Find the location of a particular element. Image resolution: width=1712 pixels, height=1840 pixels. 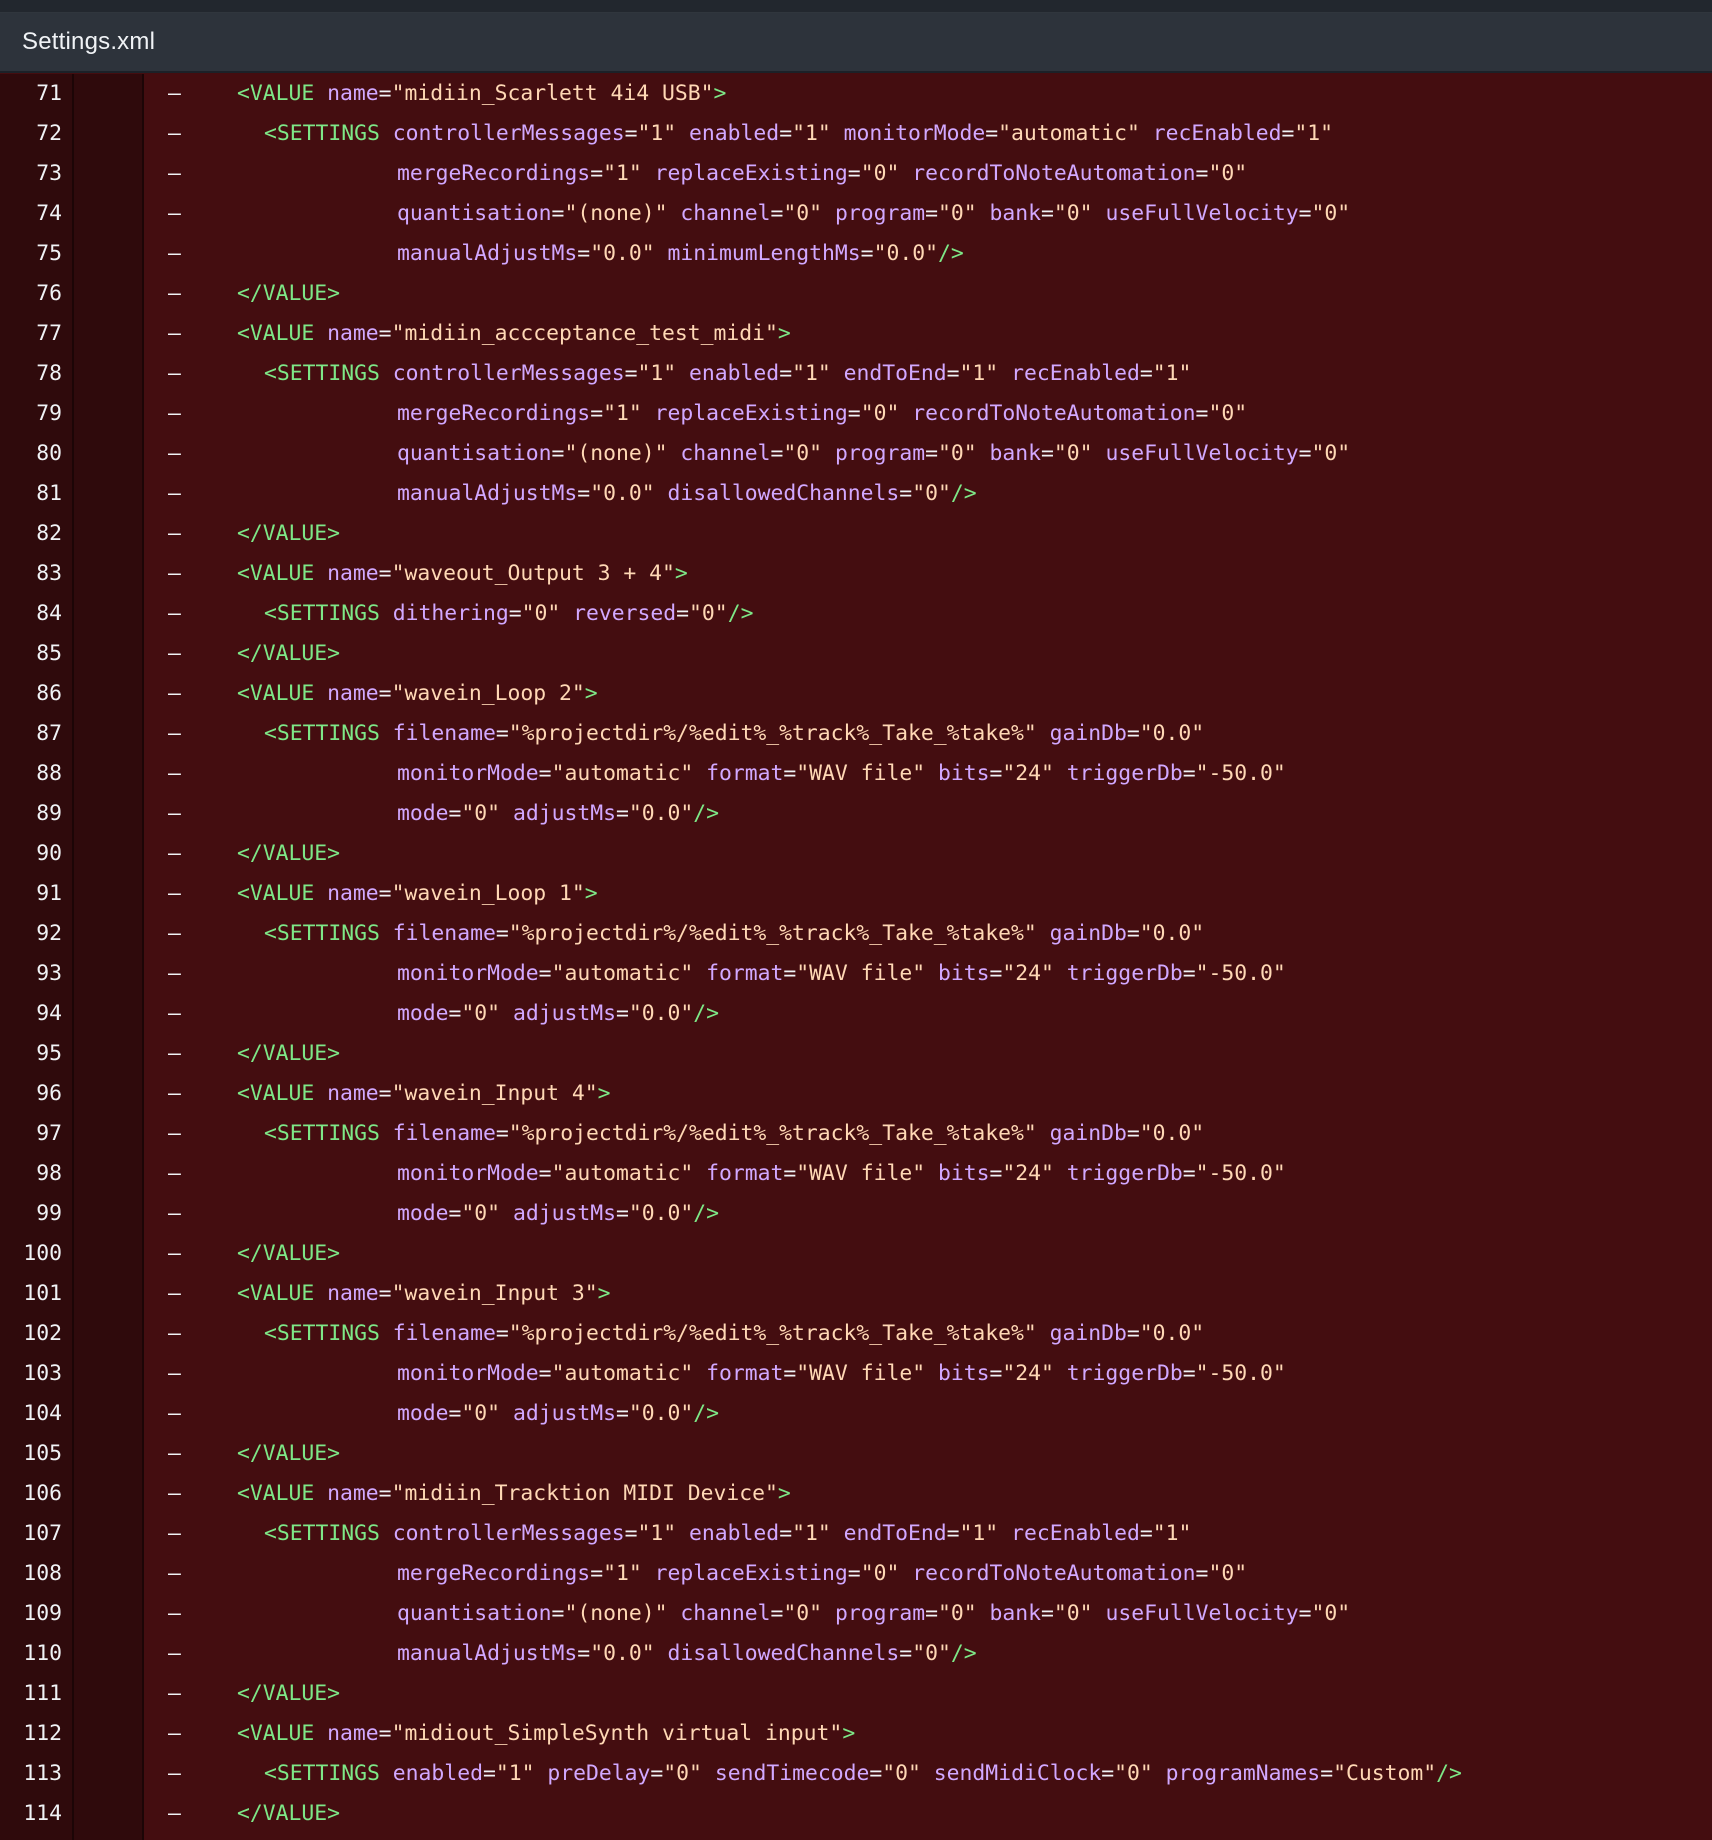

line-number: 91 is located at coordinates (31, 894).